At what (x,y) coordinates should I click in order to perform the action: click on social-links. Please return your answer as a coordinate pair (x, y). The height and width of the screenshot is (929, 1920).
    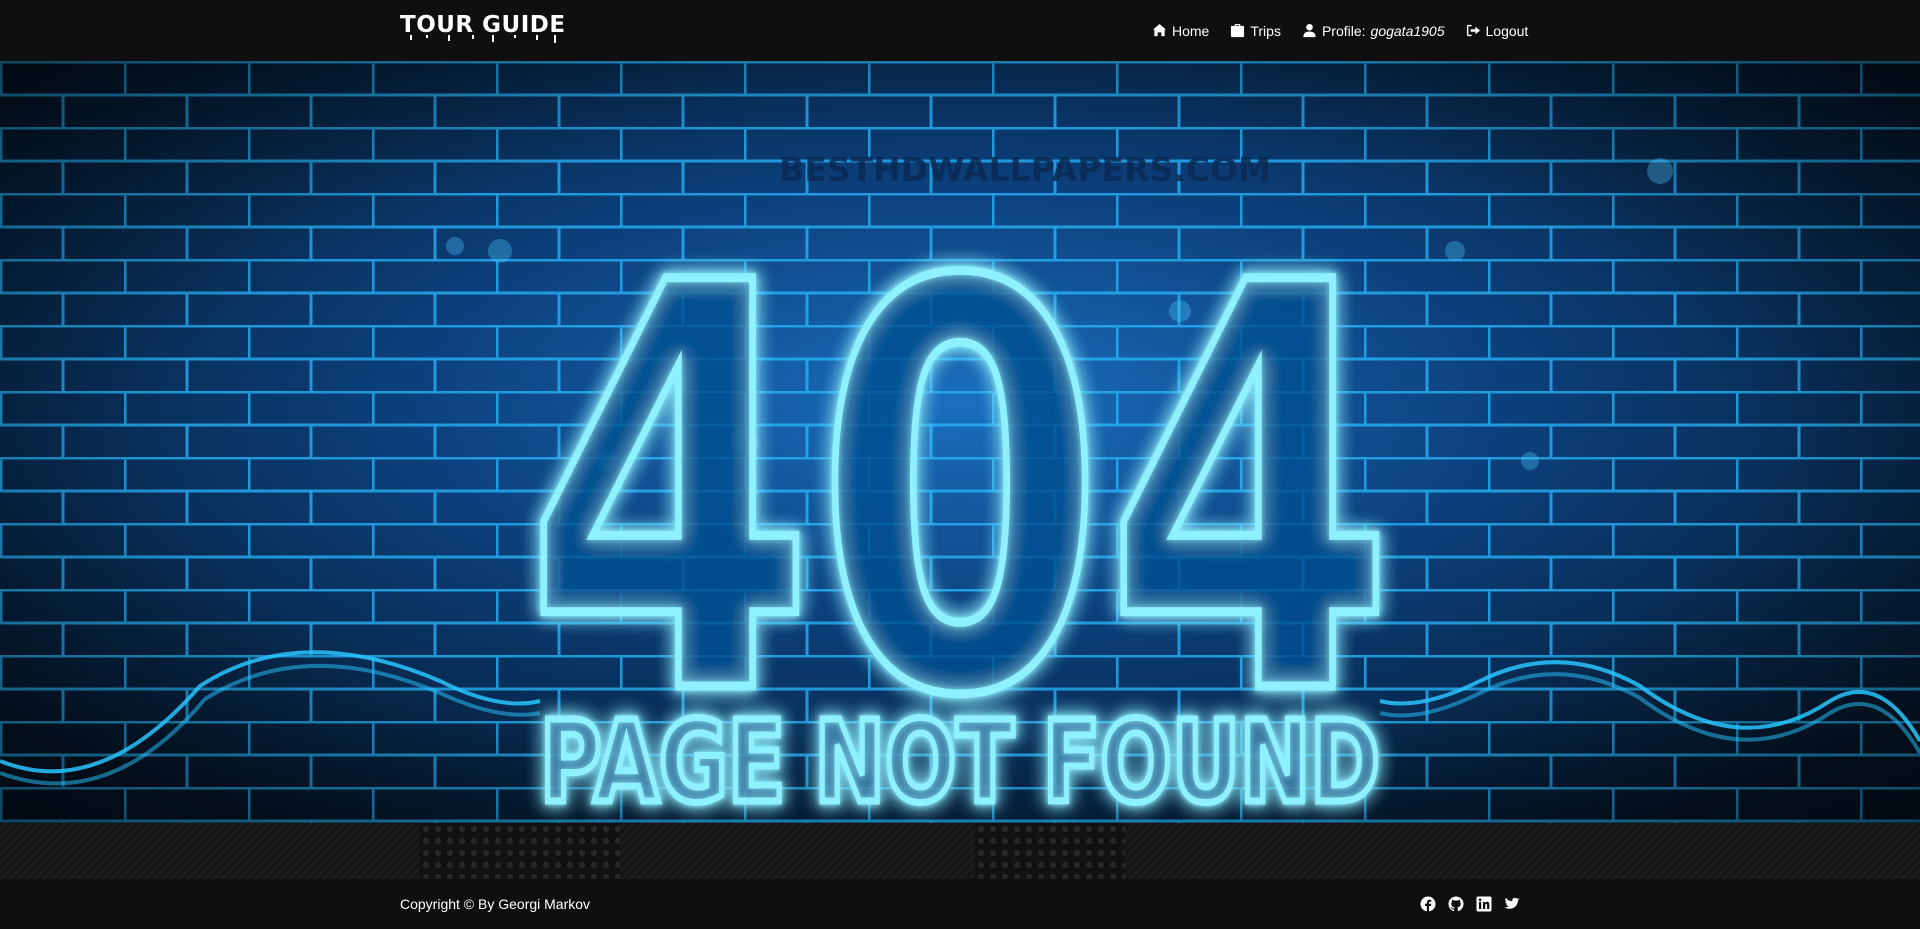
    Looking at the image, I should click on (1470, 904).